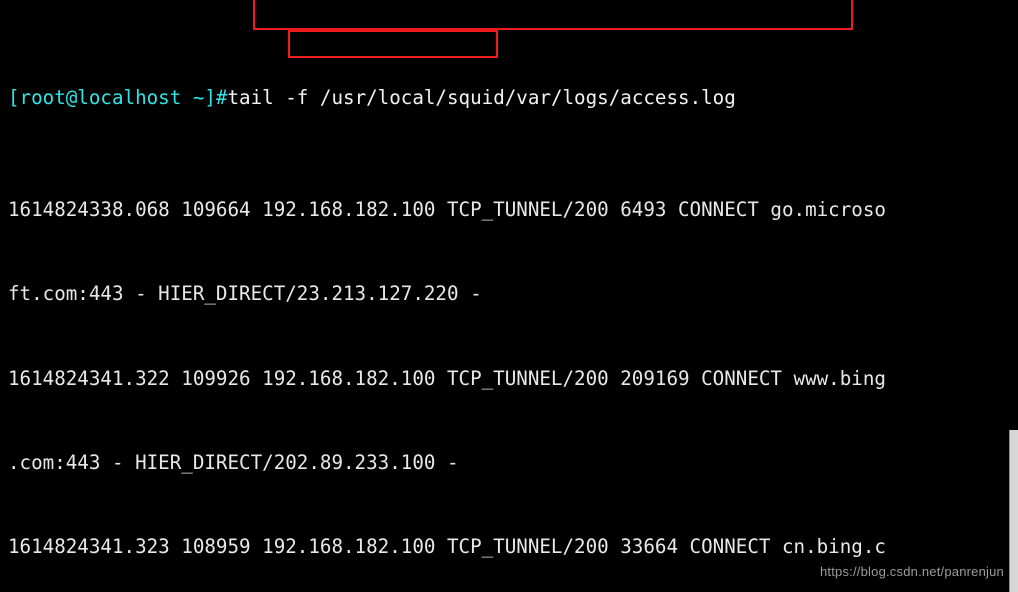 The width and height of the screenshot is (1018, 592). I want to click on scrollbar-thumb, so click(1013, 511).